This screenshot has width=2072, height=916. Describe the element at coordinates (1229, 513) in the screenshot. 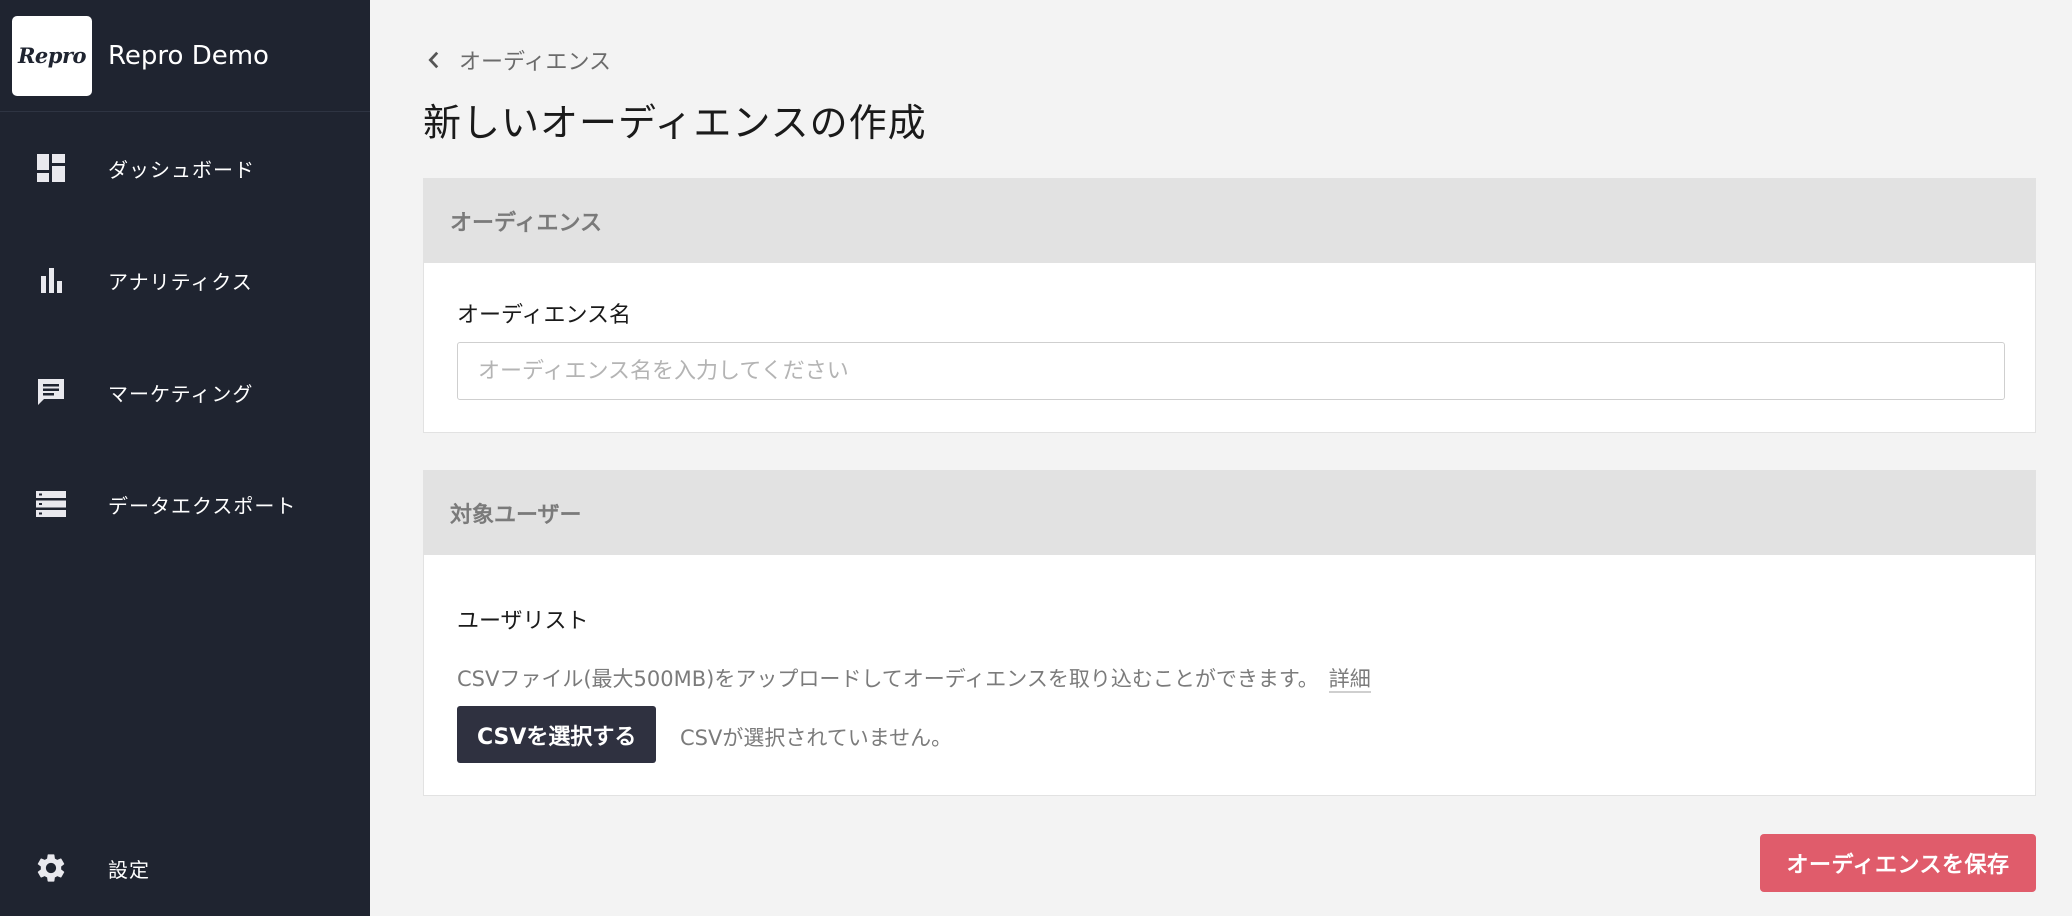

I see `target-users-section-header: 対象ユーザー` at that location.